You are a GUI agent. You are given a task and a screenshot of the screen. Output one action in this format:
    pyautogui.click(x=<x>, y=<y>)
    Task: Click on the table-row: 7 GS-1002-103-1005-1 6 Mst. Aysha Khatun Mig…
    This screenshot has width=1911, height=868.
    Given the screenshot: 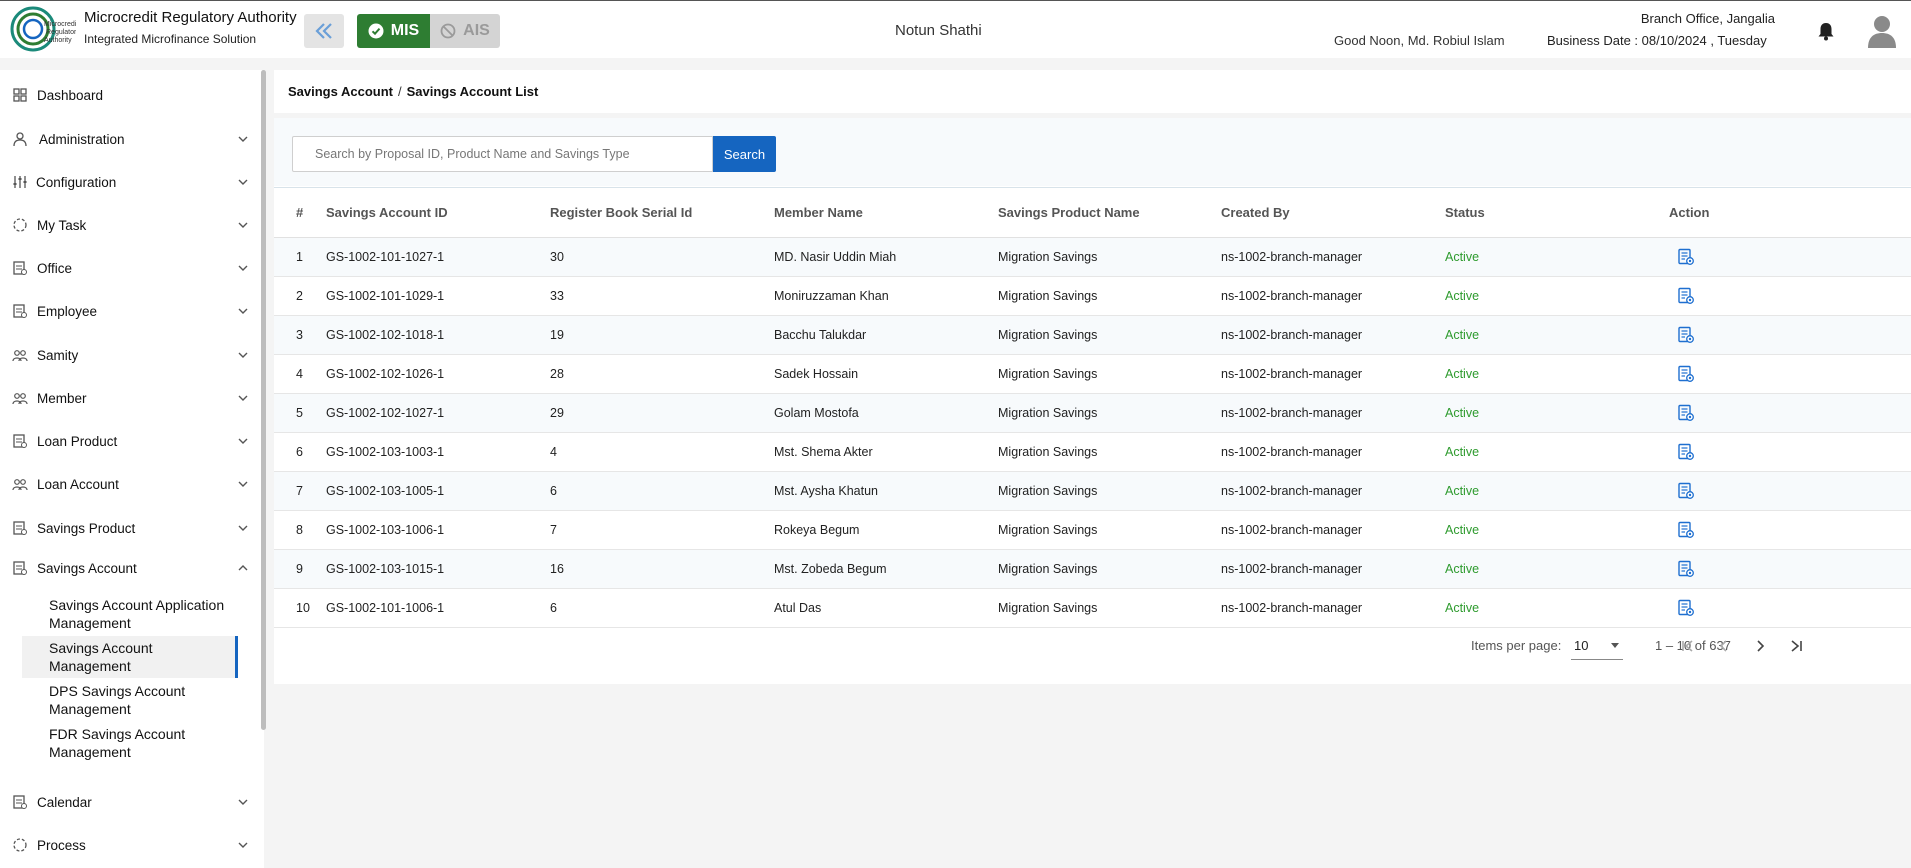 What is the action you would take?
    pyautogui.click(x=1092, y=491)
    